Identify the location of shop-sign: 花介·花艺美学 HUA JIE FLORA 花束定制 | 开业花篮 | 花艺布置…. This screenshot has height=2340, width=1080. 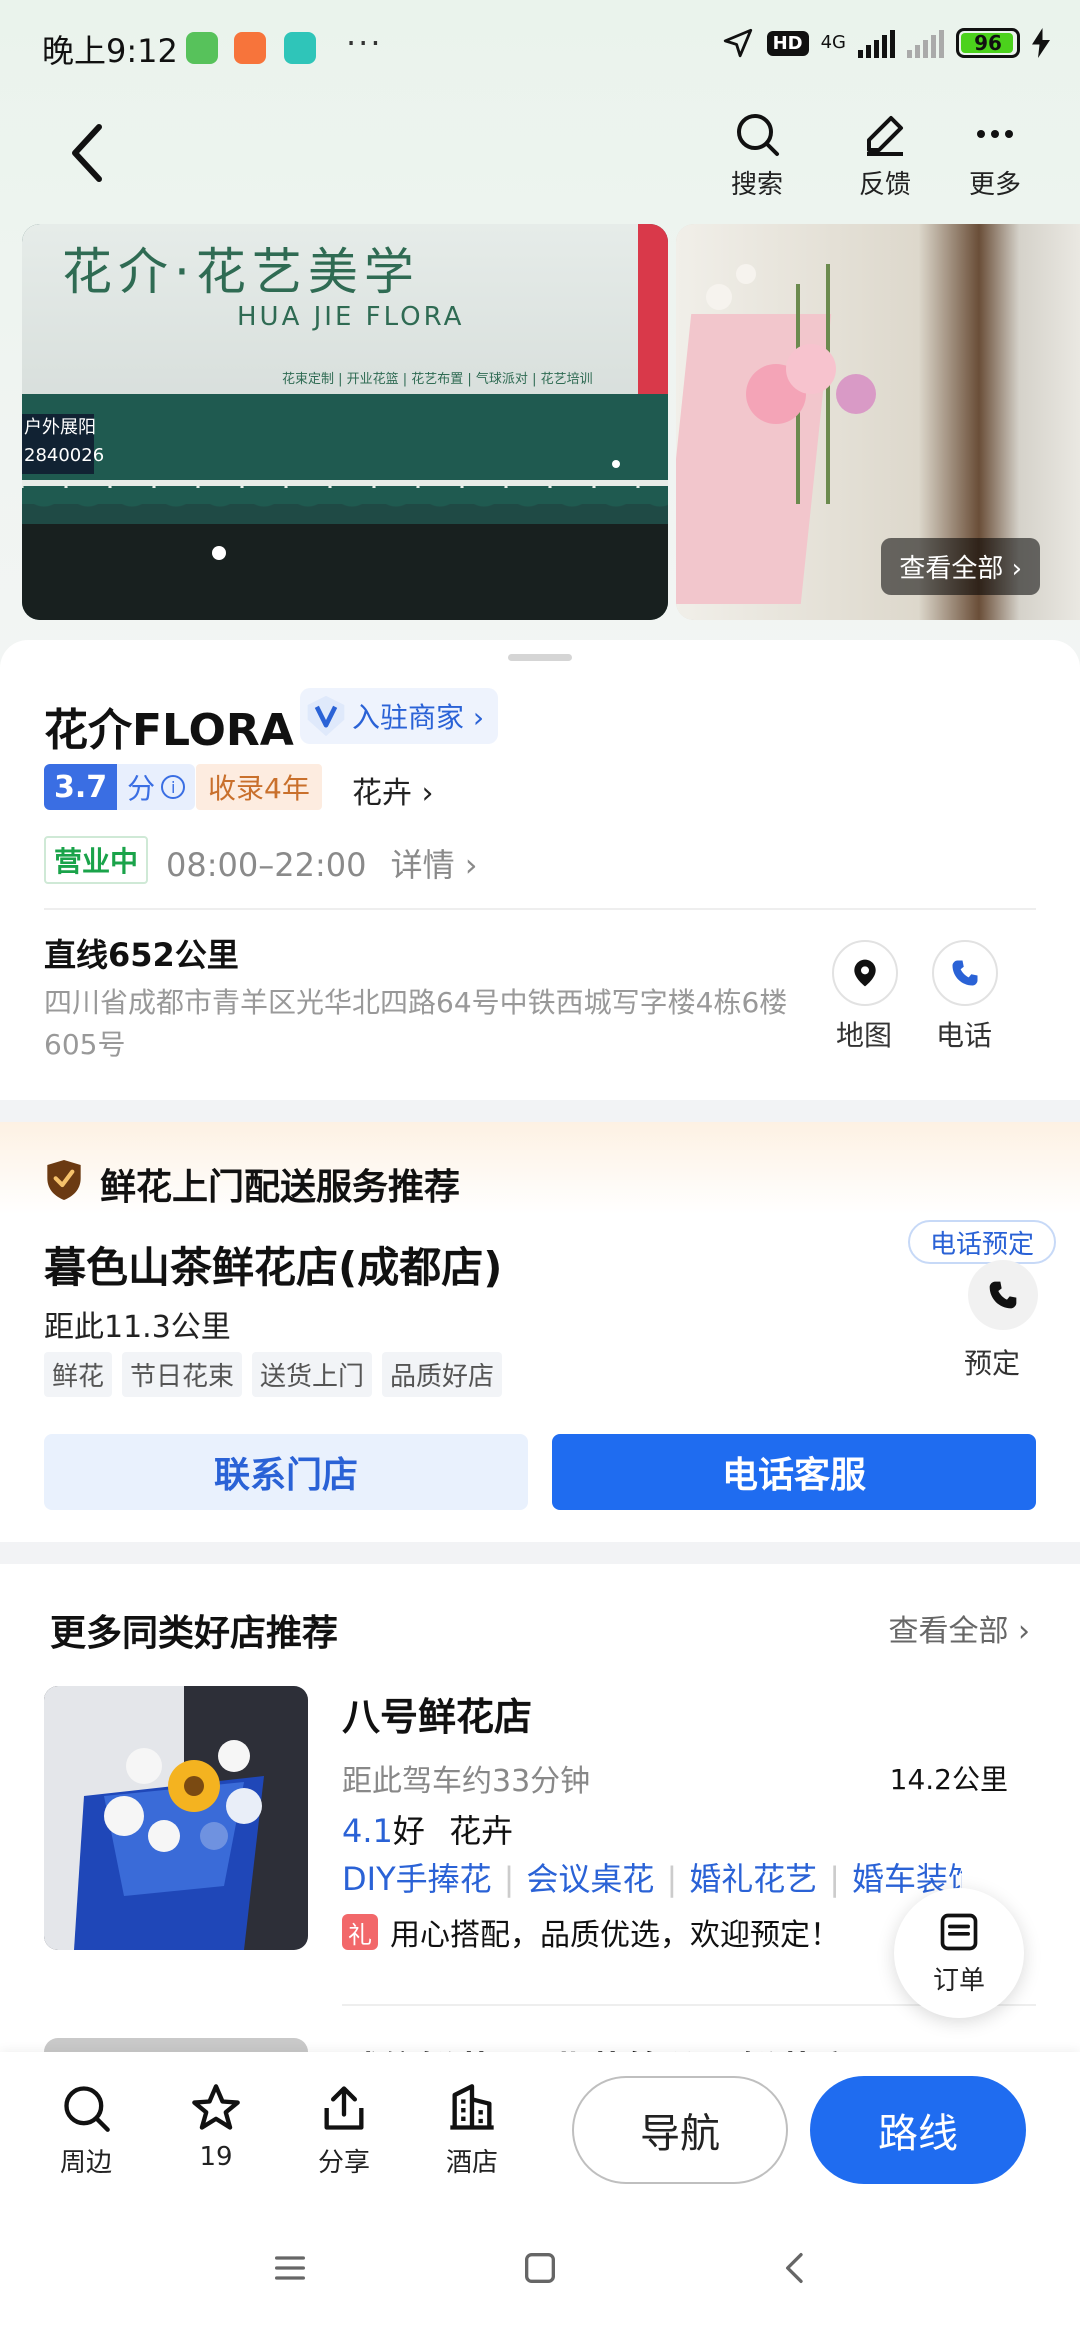
(332, 319).